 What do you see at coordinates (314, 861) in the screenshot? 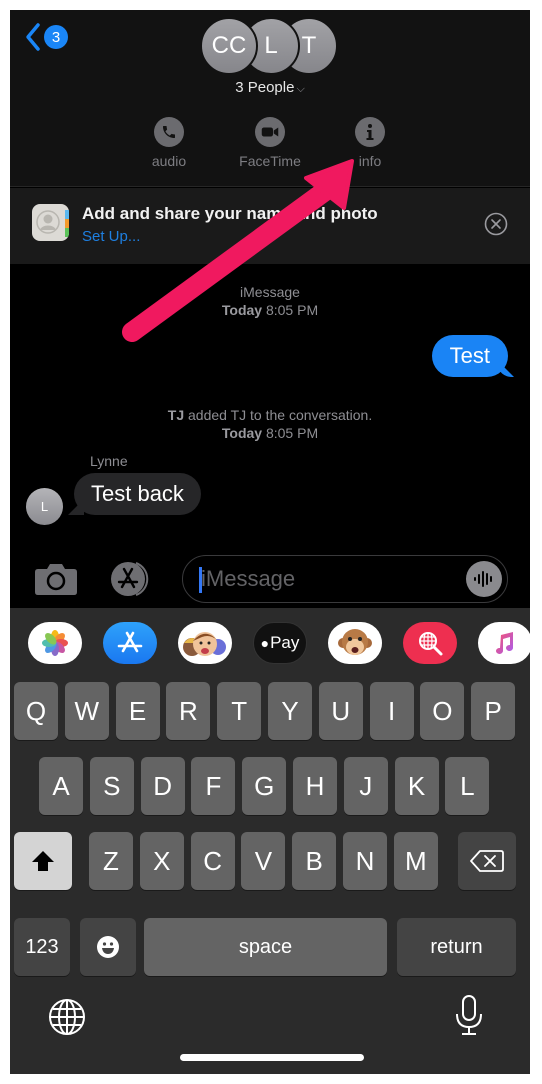
I see `key-b: B` at bounding box center [314, 861].